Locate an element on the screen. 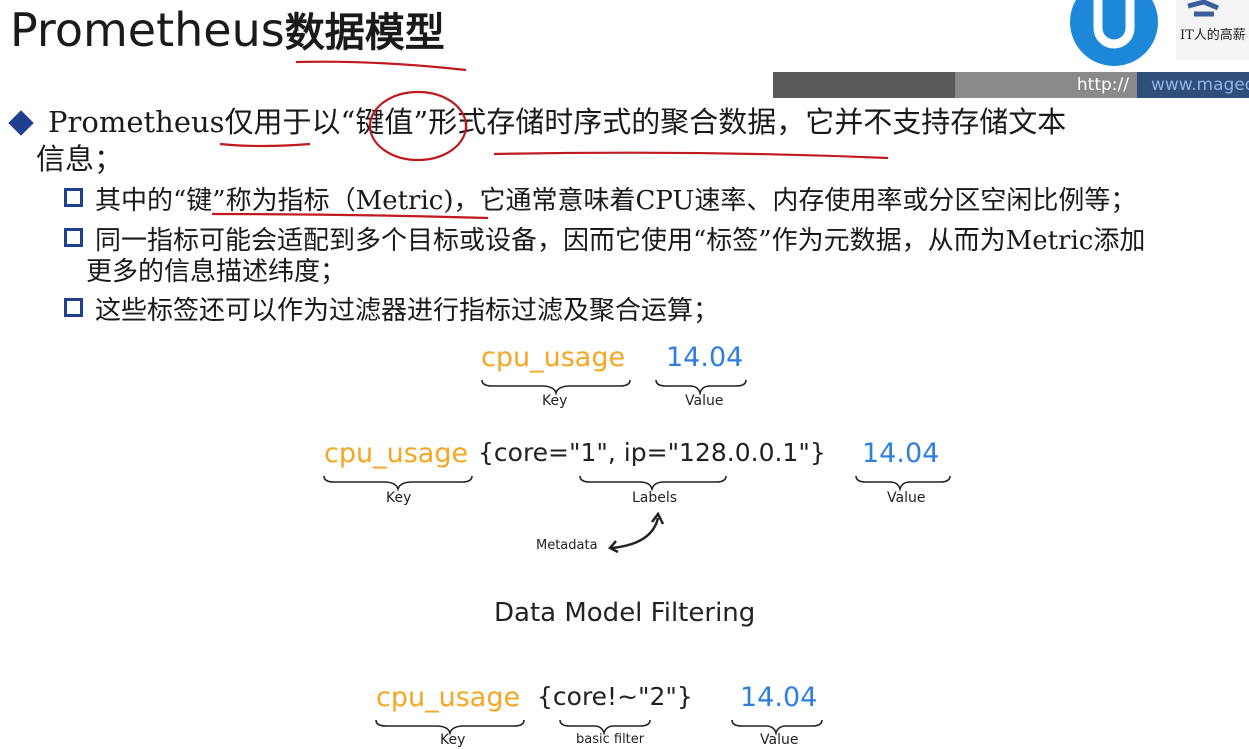  diagram1-value: 14.04 is located at coordinates (705, 357).